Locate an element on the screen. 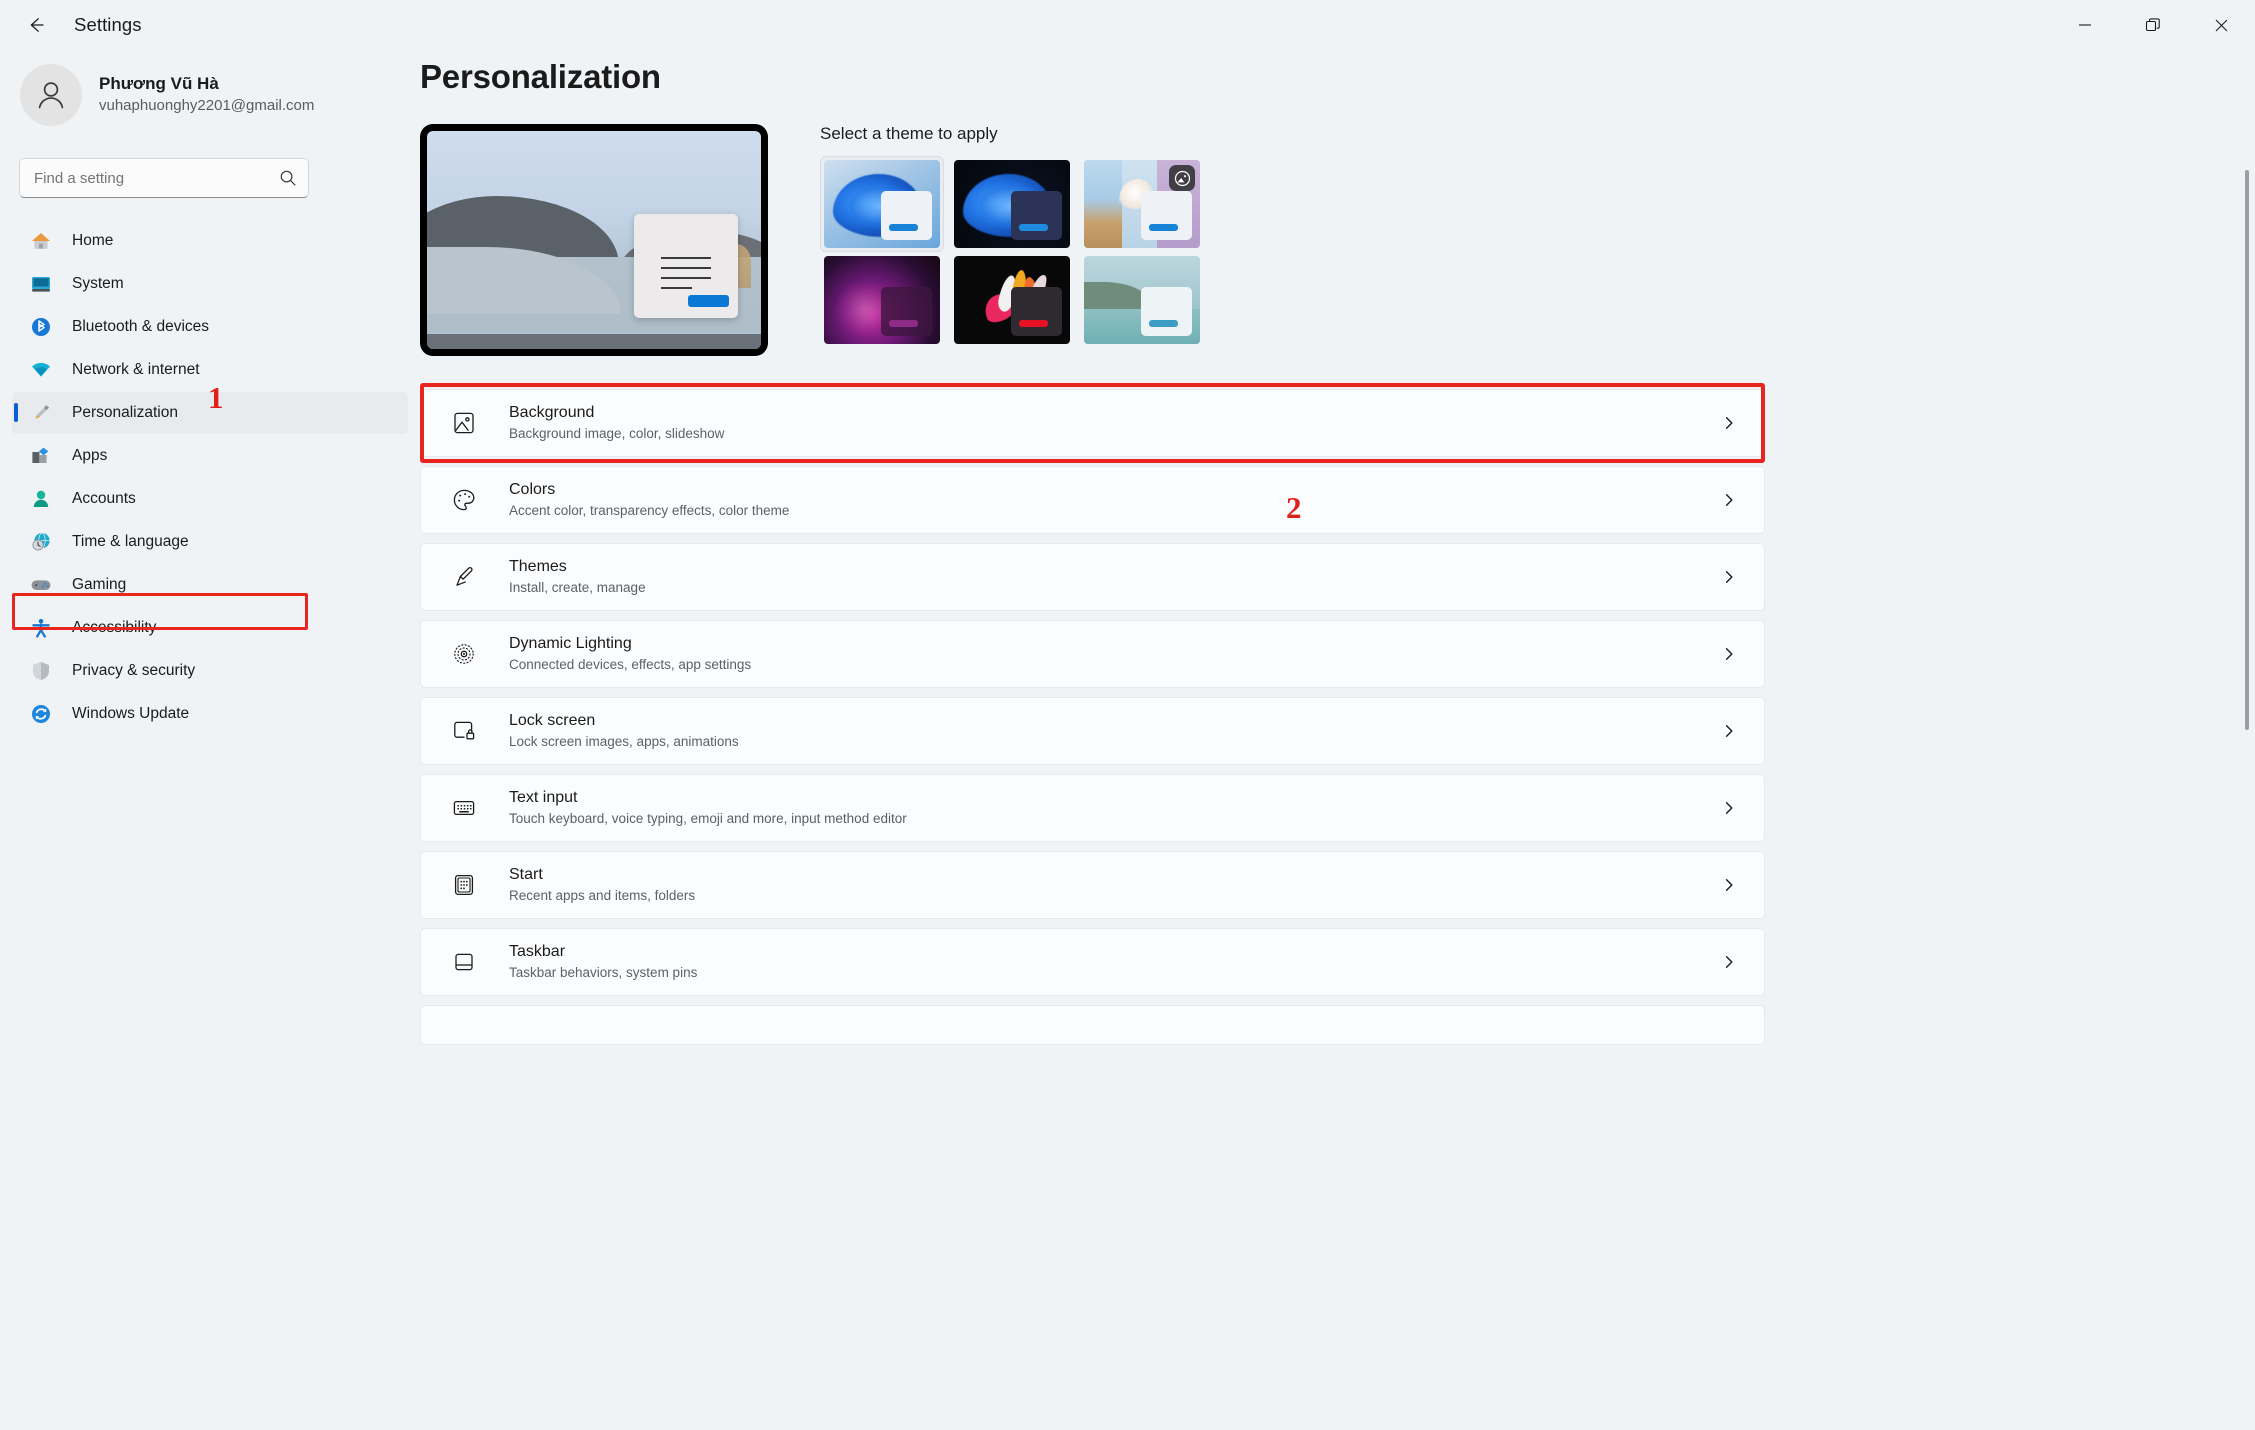 The image size is (2255, 1430). preview-dialog is located at coordinates (686, 266).